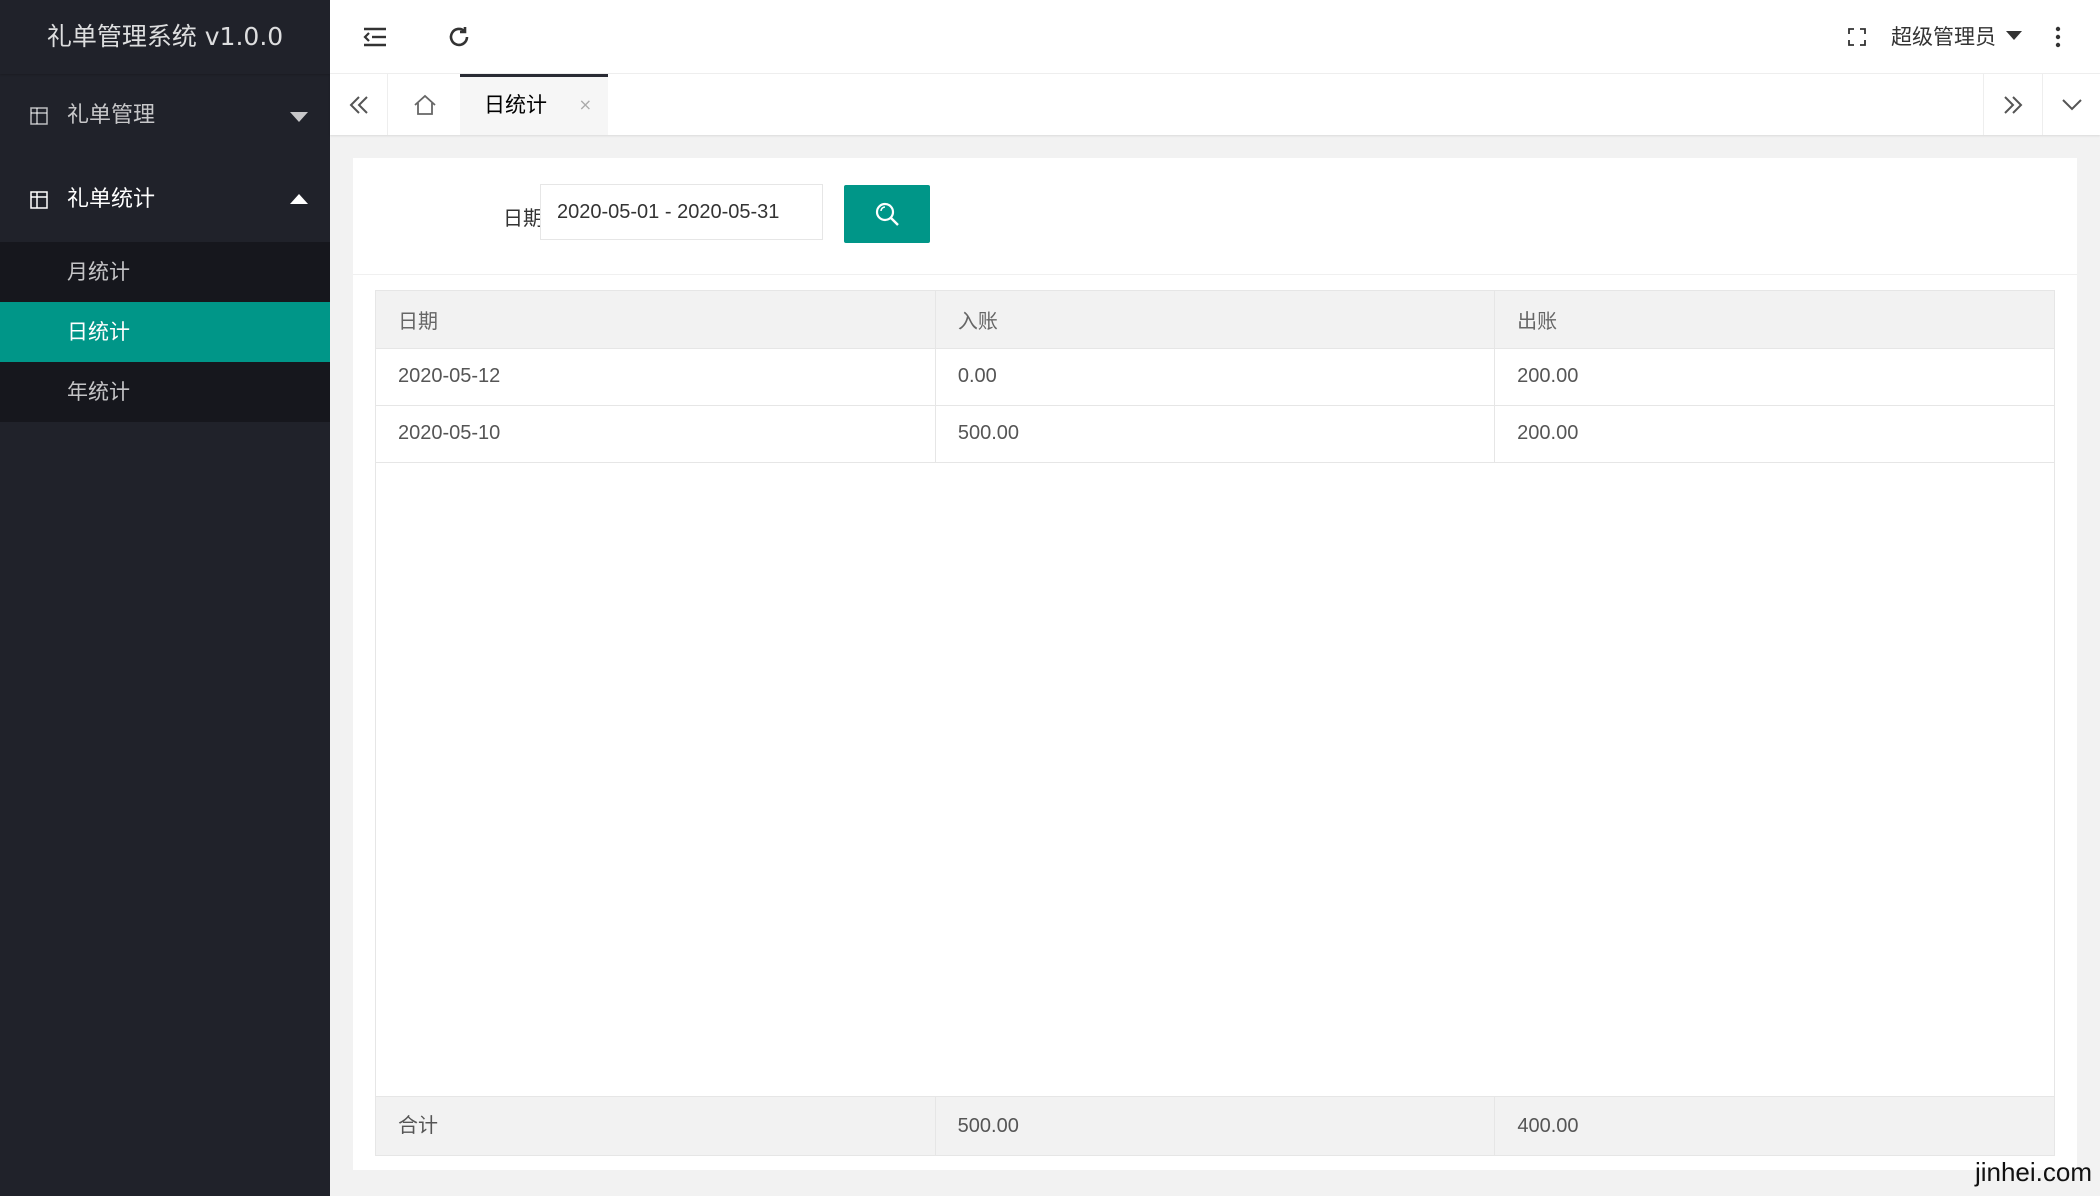 The height and width of the screenshot is (1196, 2100). Describe the element at coordinates (1774, 320) in the screenshot. I see `column-header-expense: 出账` at that location.